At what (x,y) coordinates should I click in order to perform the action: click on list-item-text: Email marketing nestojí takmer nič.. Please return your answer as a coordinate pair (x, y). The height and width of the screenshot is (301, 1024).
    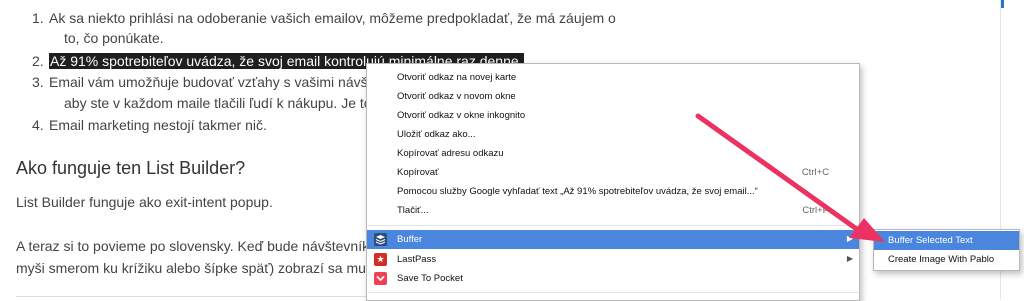
    Looking at the image, I should click on (158, 125).